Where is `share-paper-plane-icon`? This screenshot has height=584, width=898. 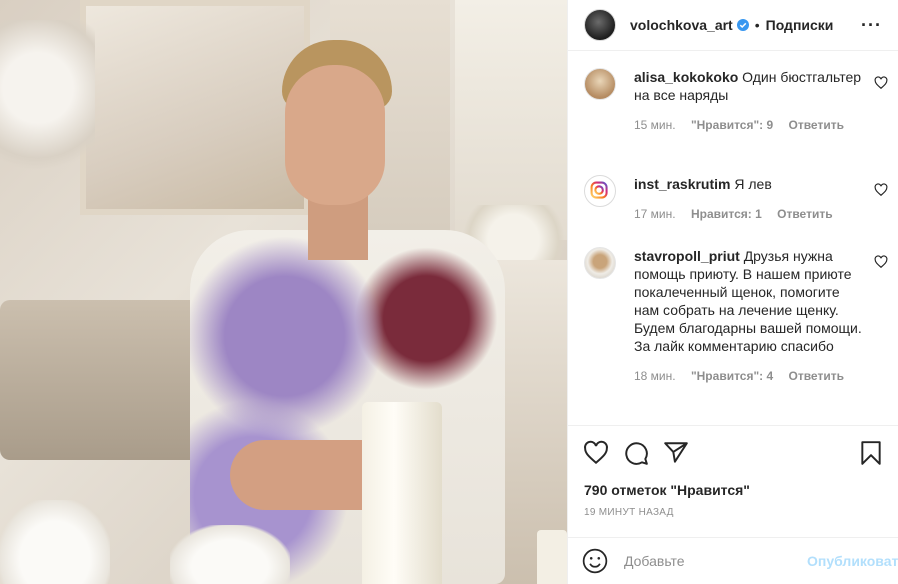 share-paper-plane-icon is located at coordinates (676, 453).